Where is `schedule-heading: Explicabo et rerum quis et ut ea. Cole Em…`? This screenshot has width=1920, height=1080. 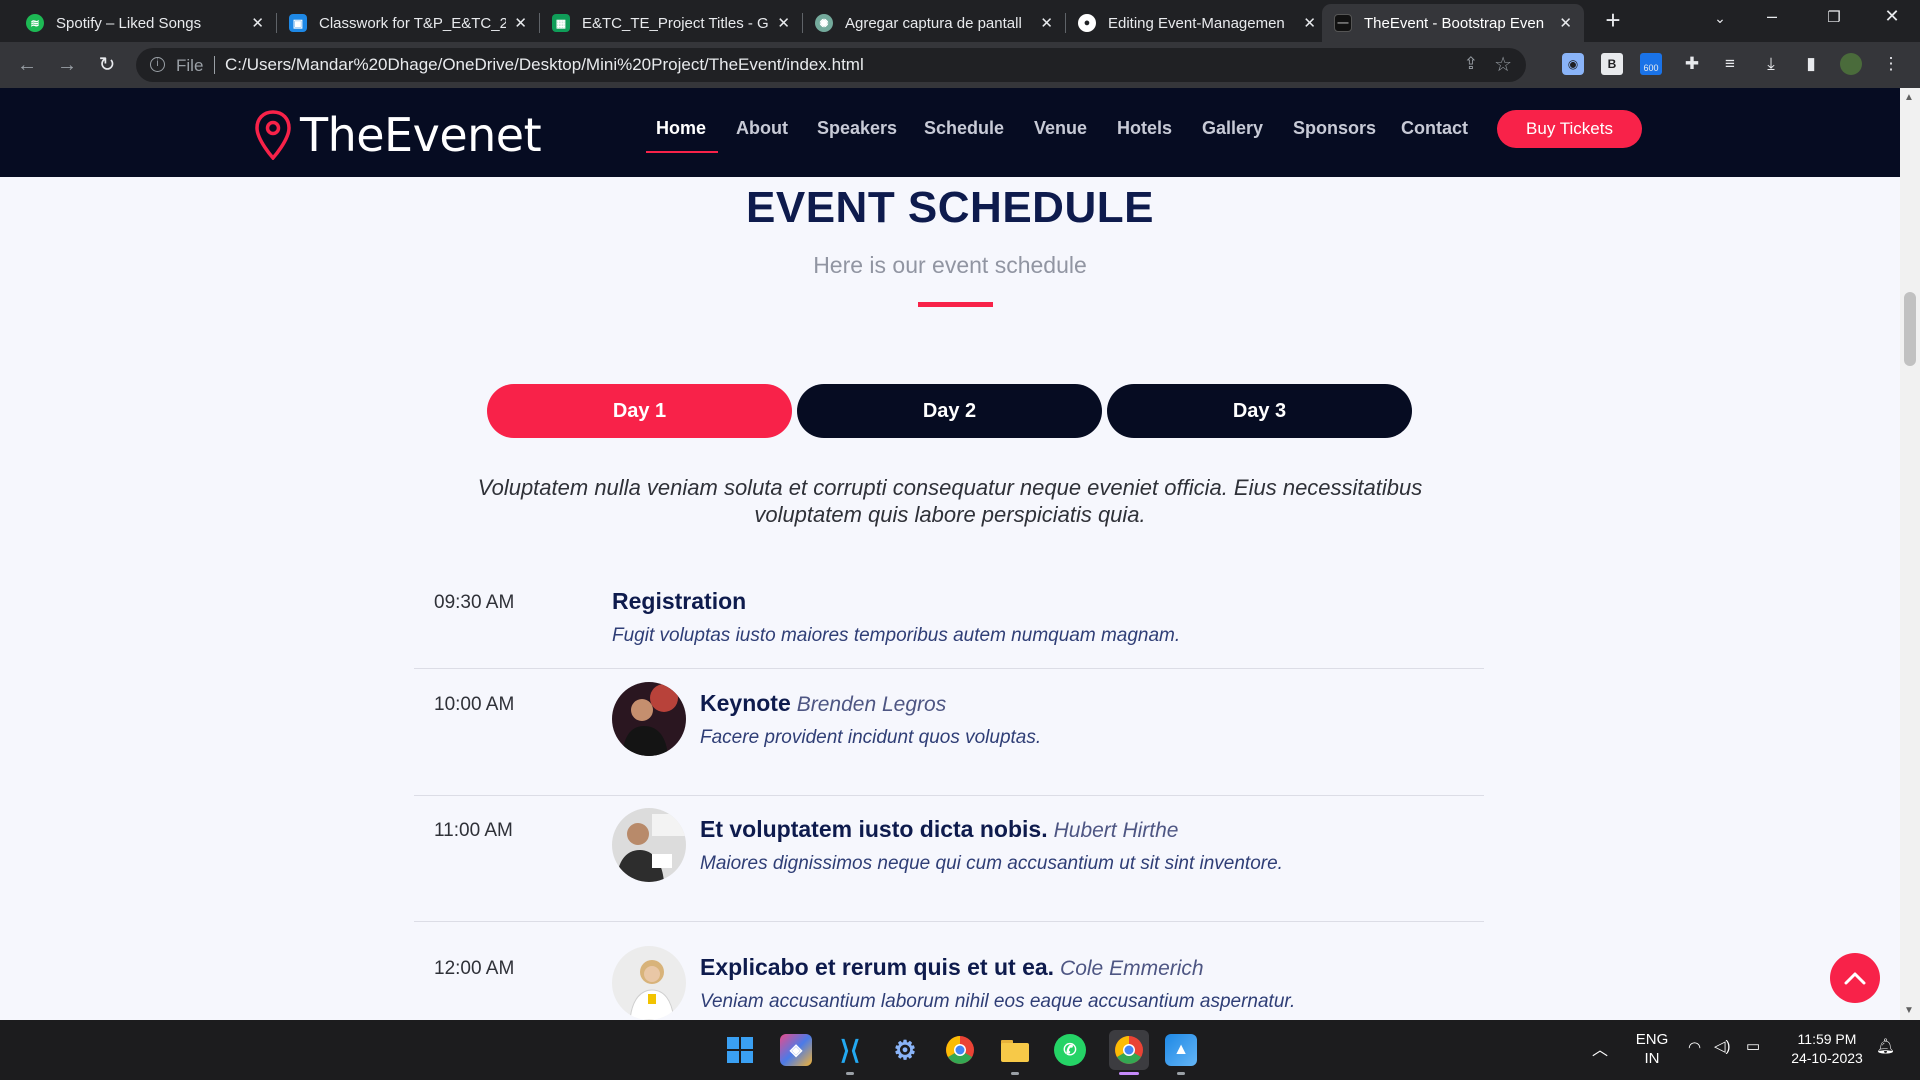 schedule-heading: Explicabo et rerum quis et ut ea. Cole Em… is located at coordinates (952, 967).